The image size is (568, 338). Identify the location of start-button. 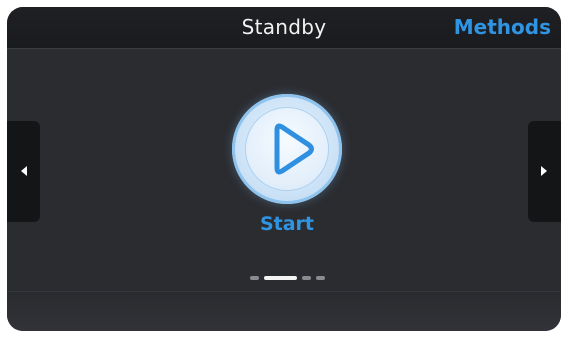
(287, 149).